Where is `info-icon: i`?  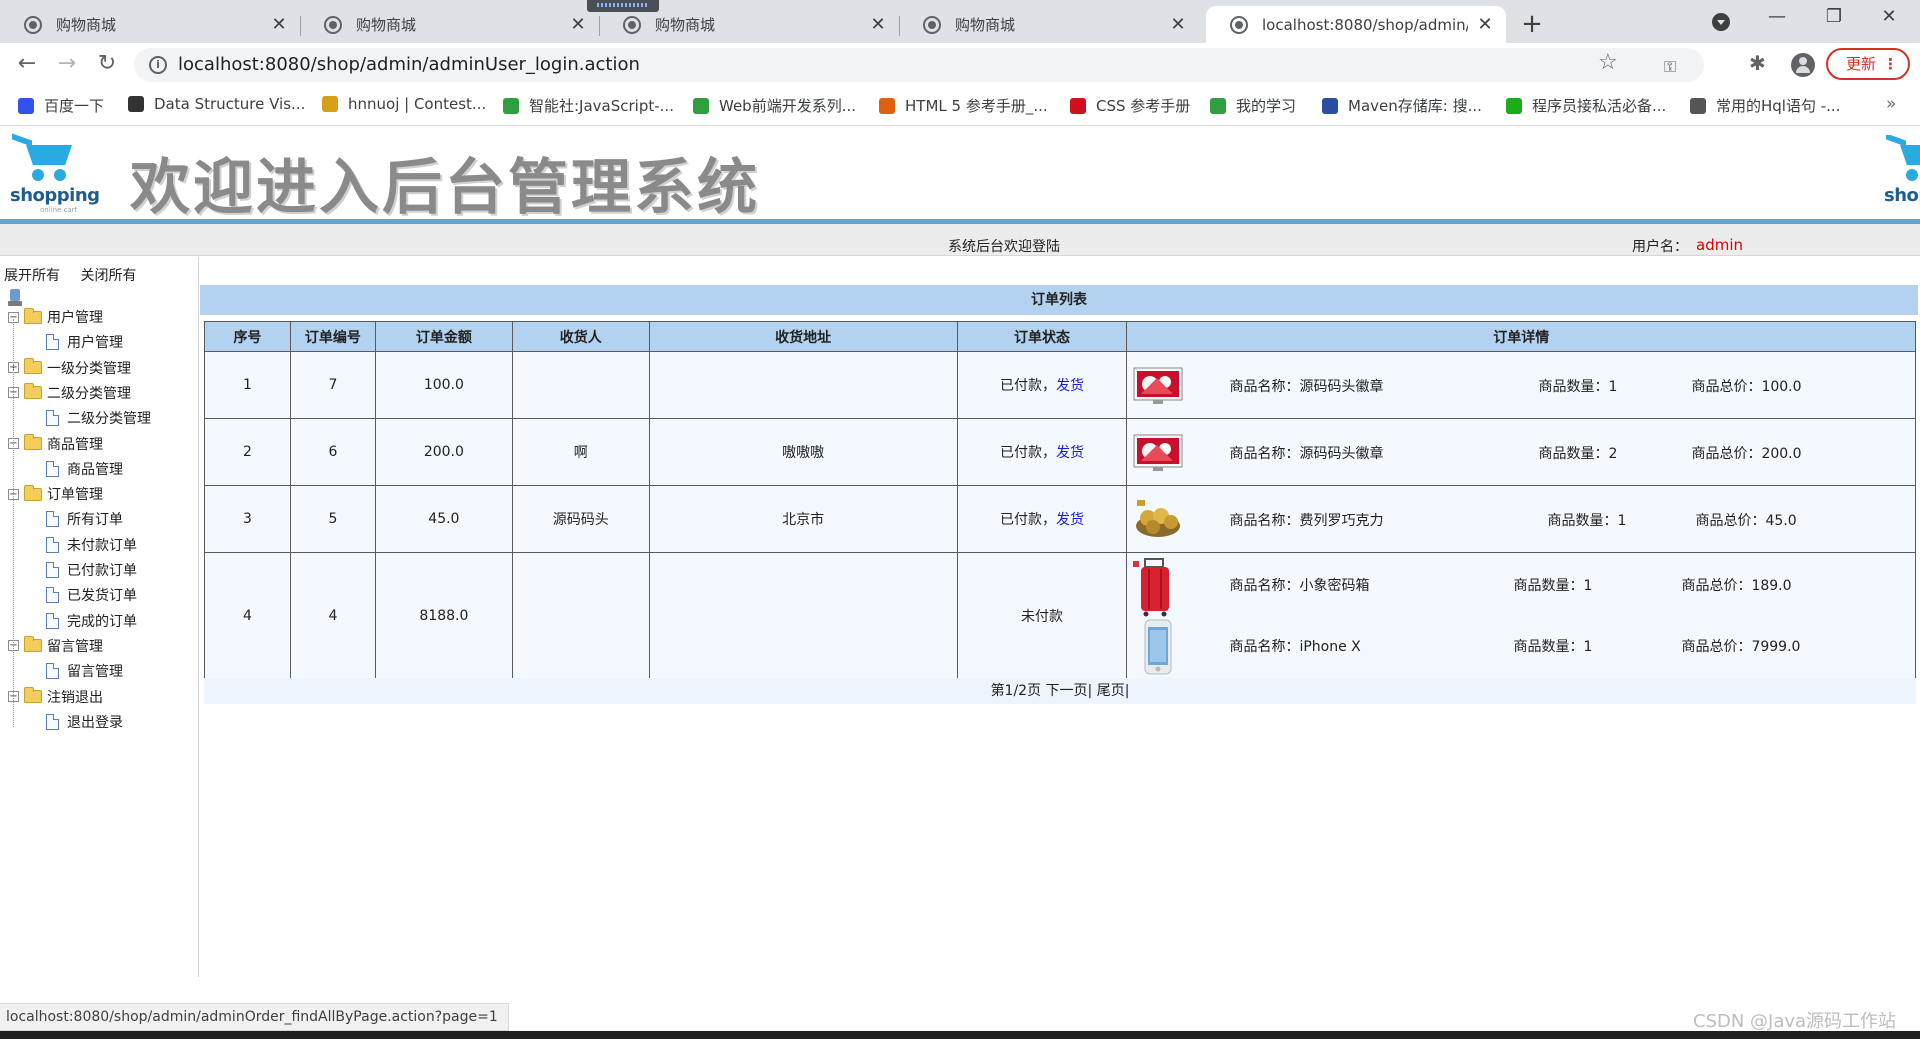 info-icon: i is located at coordinates (158, 65).